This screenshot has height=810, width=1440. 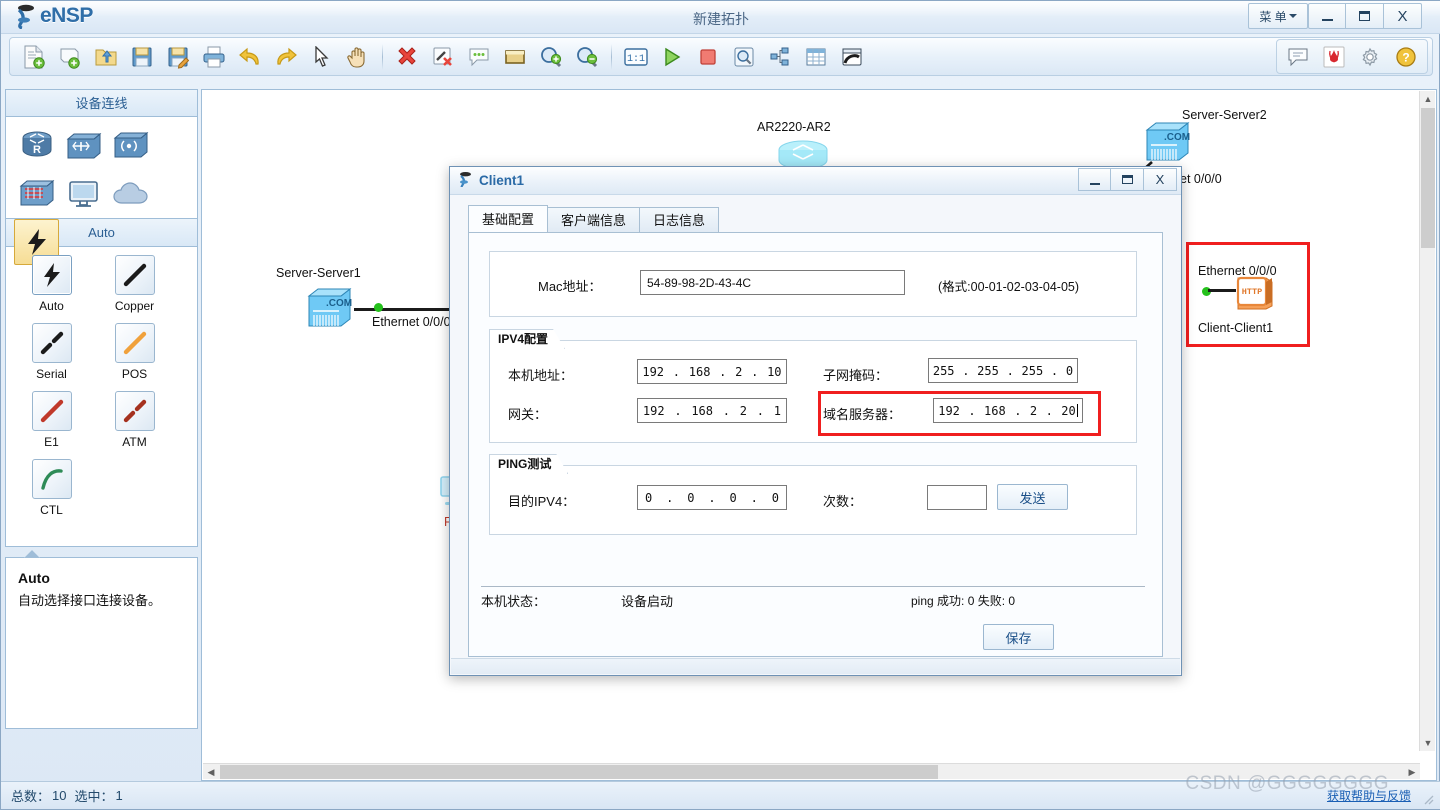 I want to click on status-divider, so click(x=813, y=586).